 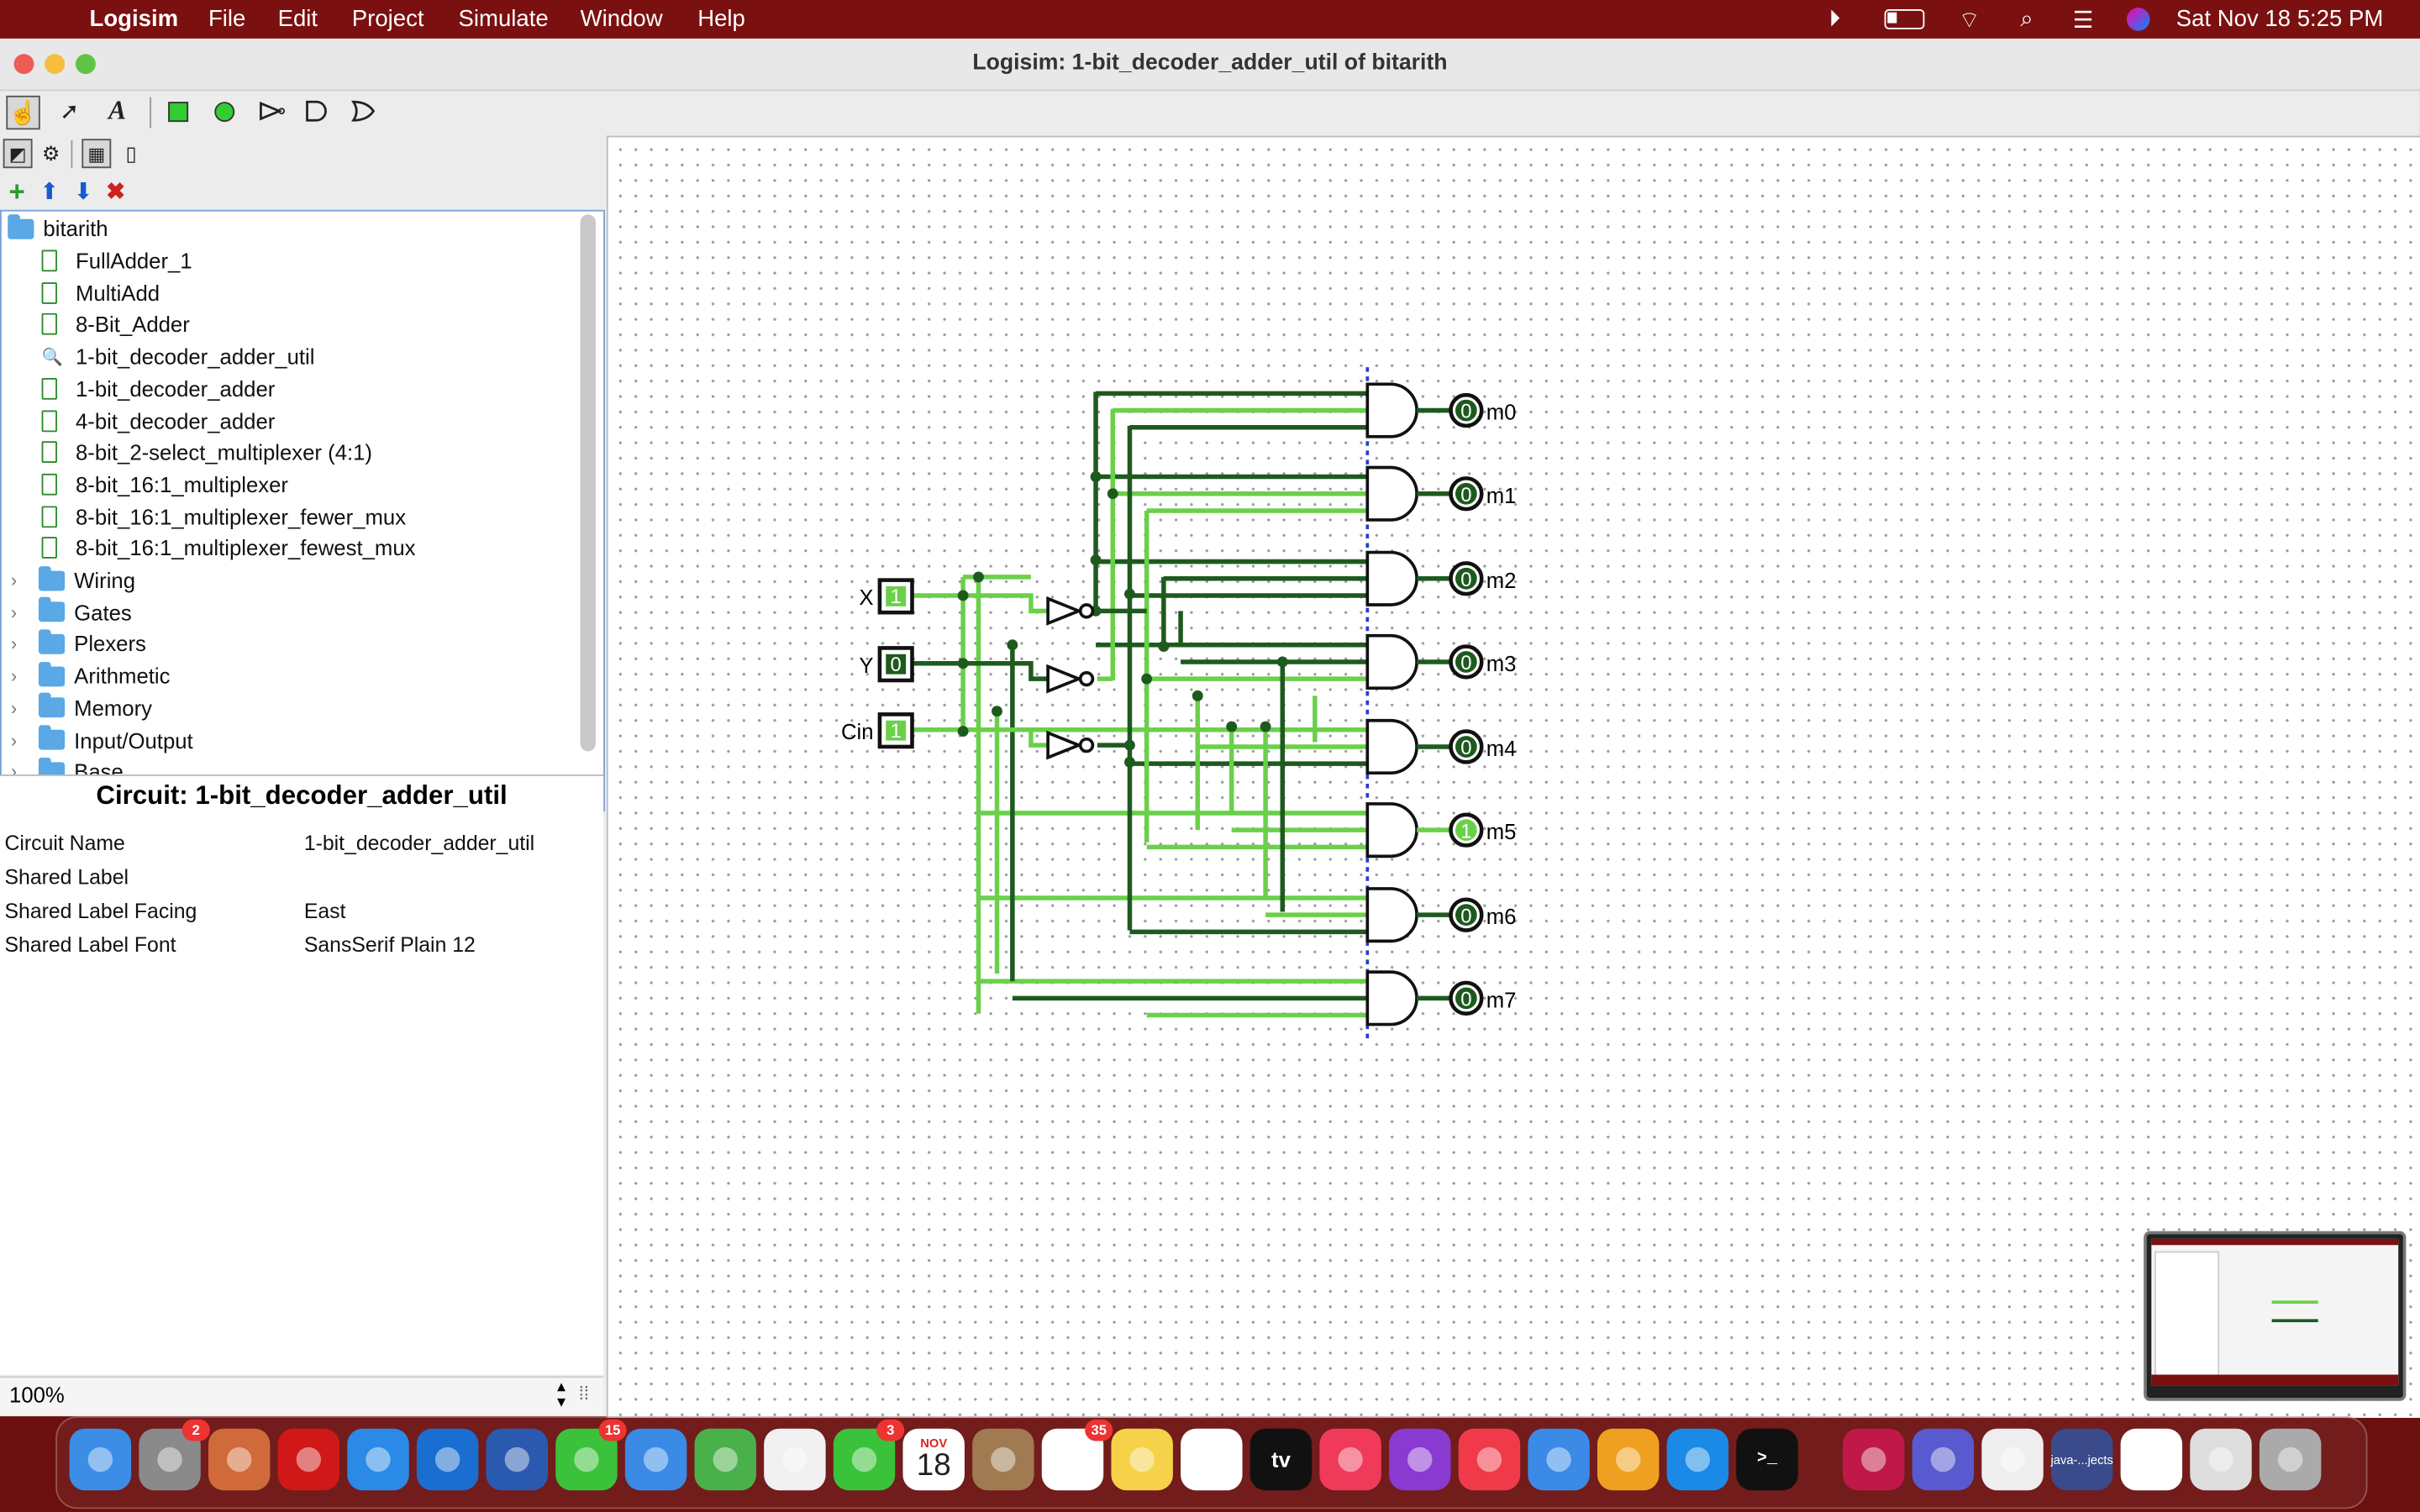 What do you see at coordinates (1212, 1459) in the screenshot?
I see `dock-app-freeform` at bounding box center [1212, 1459].